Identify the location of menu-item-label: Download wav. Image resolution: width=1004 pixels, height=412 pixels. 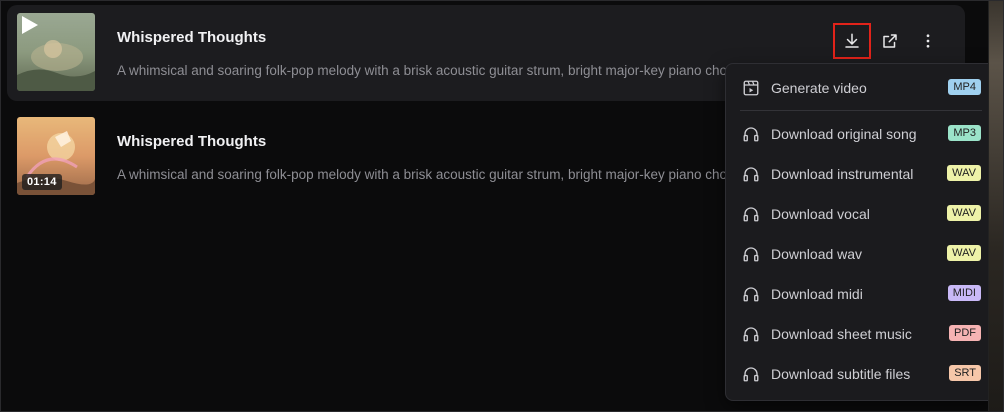
(817, 254).